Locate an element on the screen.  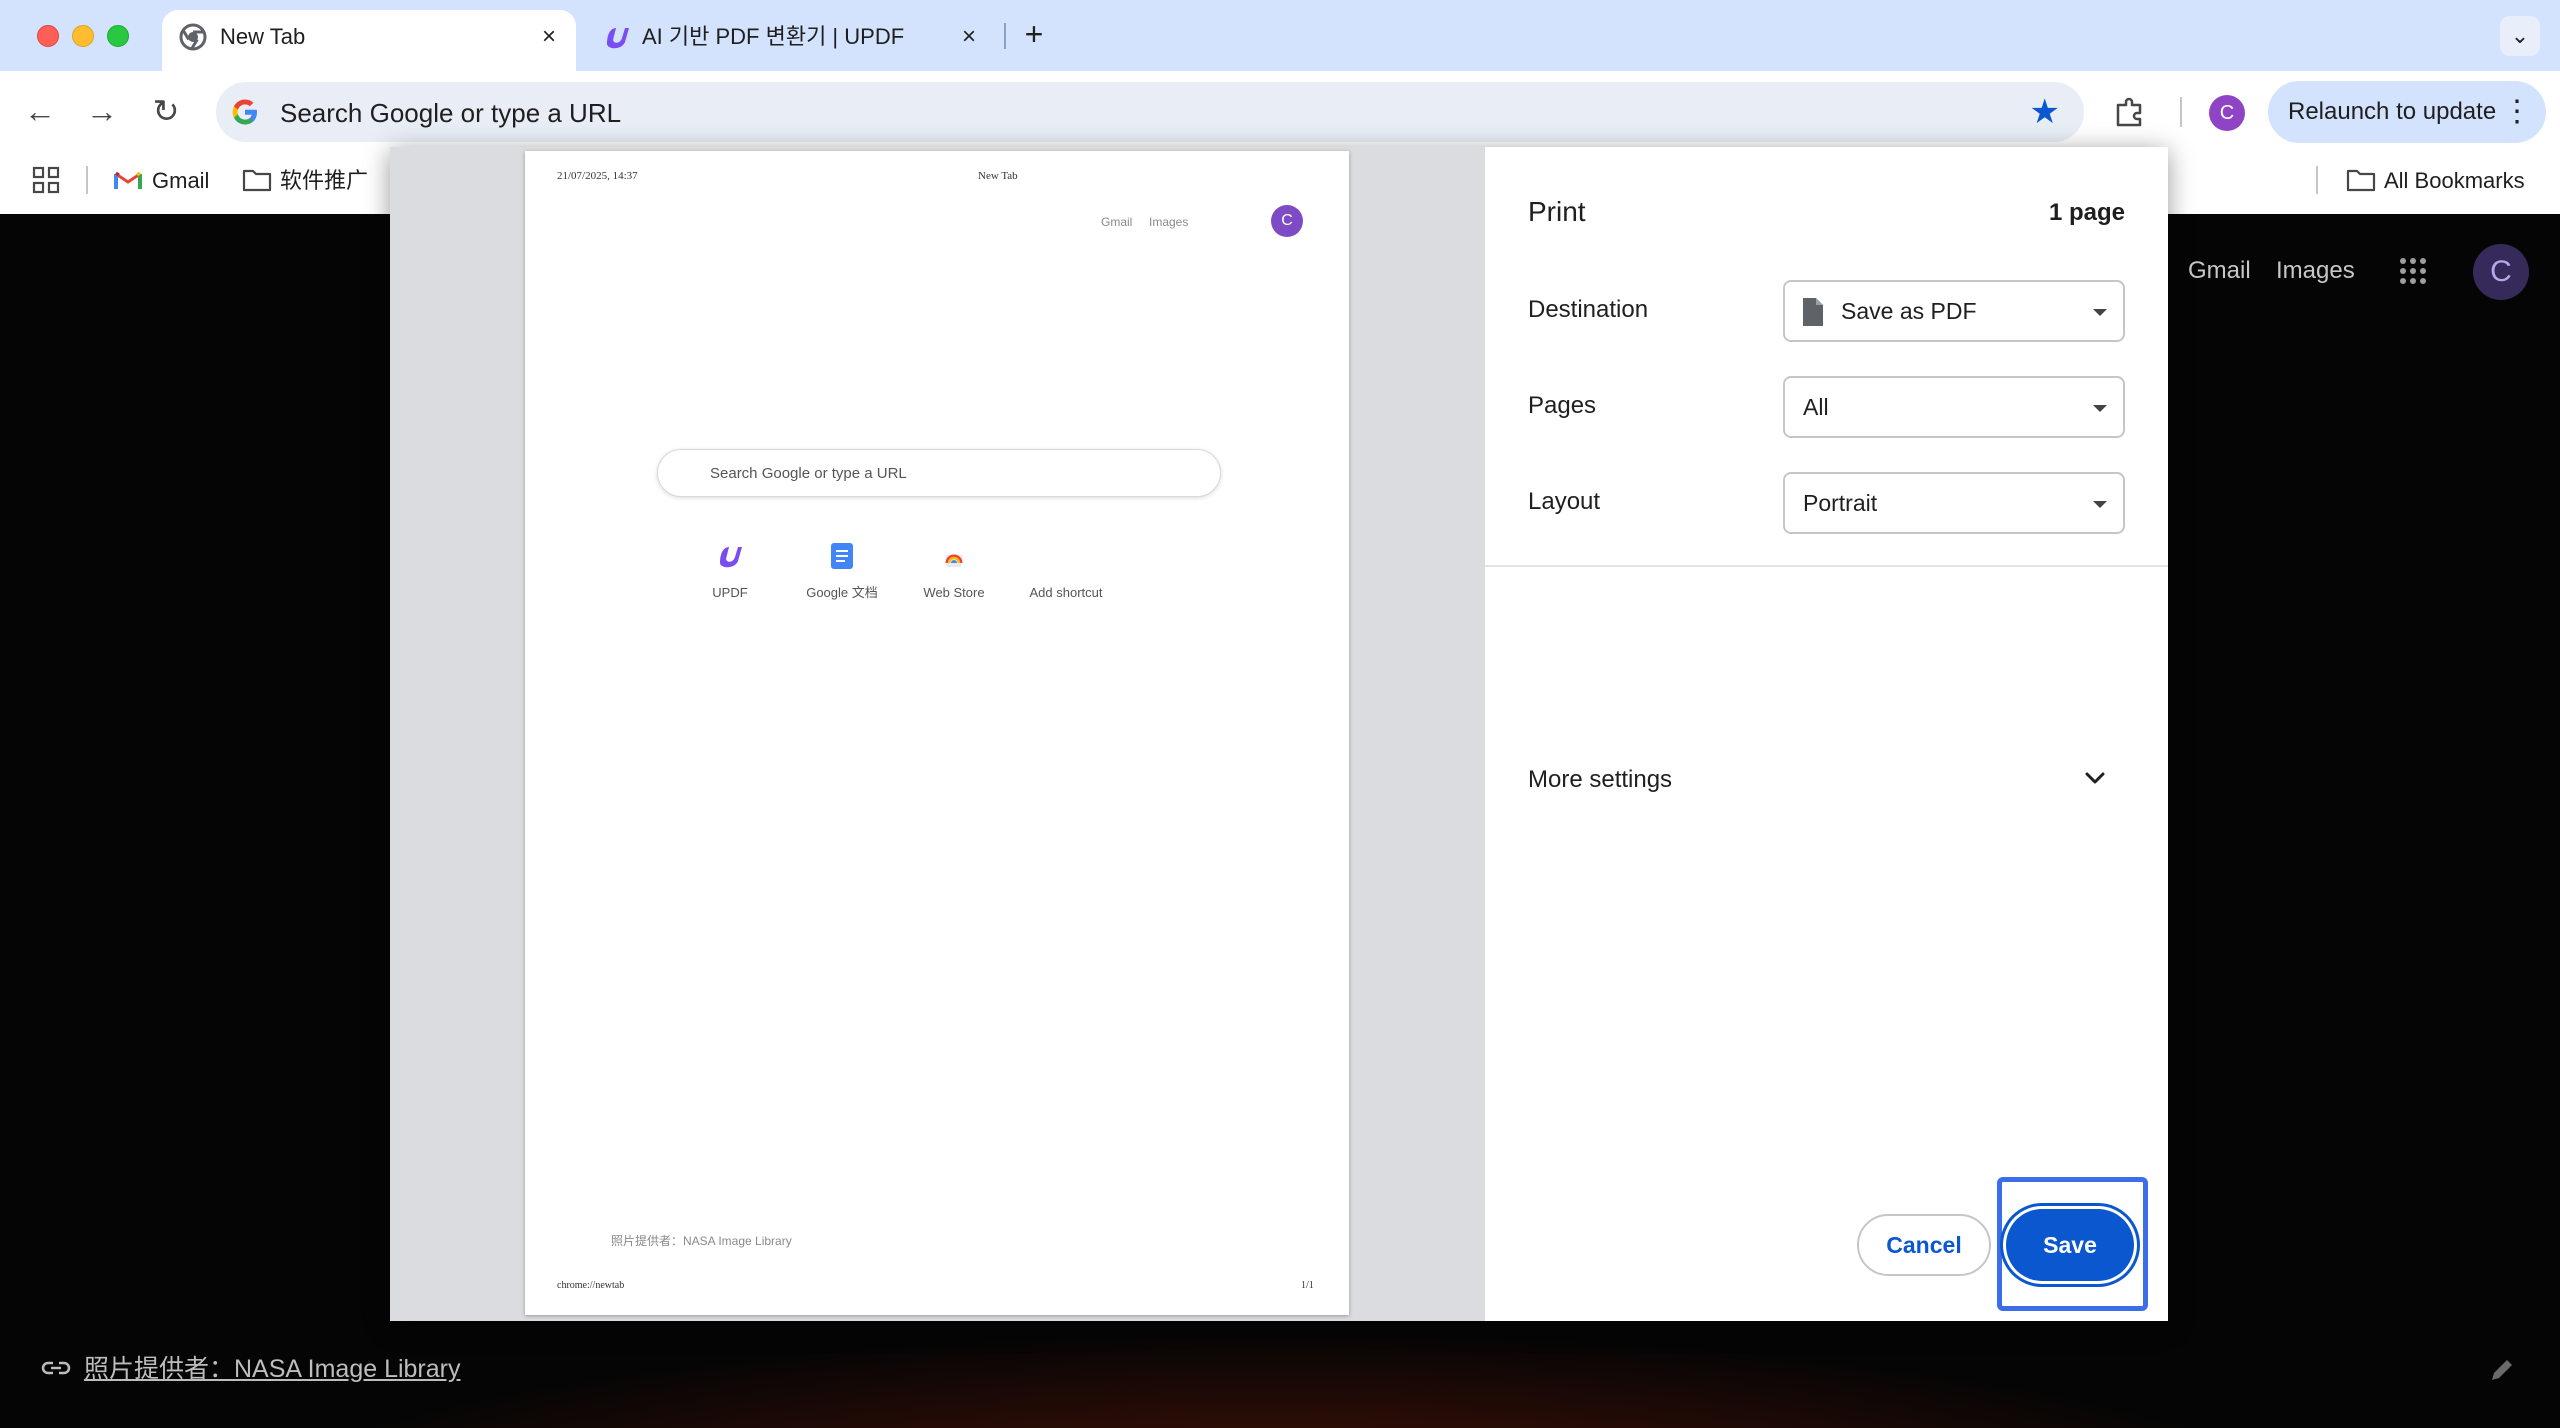
bookmark-folder-software: 软件推广 is located at coordinates (317, 180).